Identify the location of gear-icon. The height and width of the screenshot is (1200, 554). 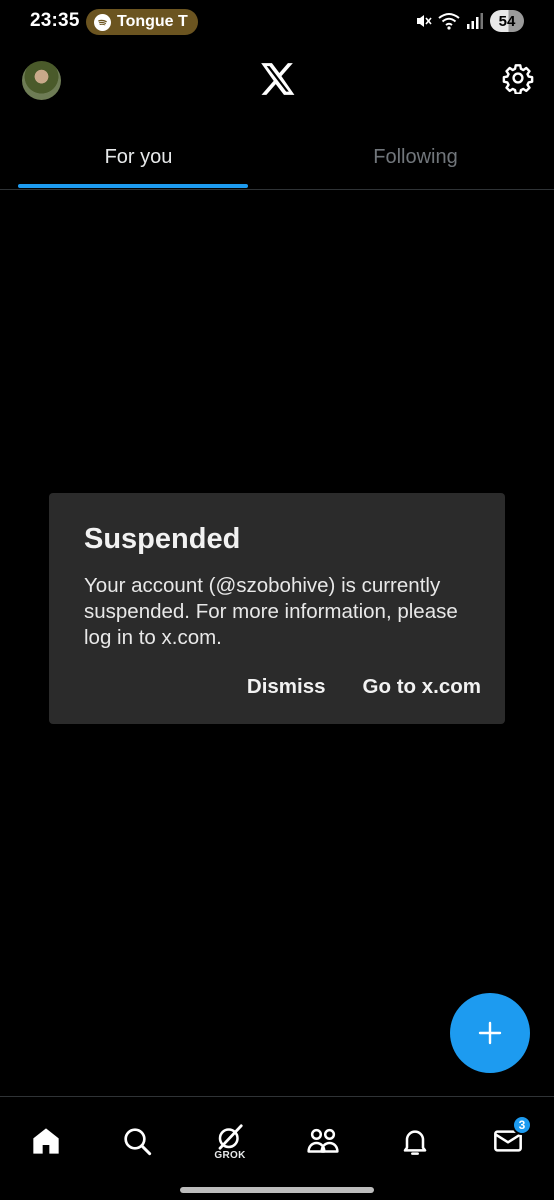
(518, 78).